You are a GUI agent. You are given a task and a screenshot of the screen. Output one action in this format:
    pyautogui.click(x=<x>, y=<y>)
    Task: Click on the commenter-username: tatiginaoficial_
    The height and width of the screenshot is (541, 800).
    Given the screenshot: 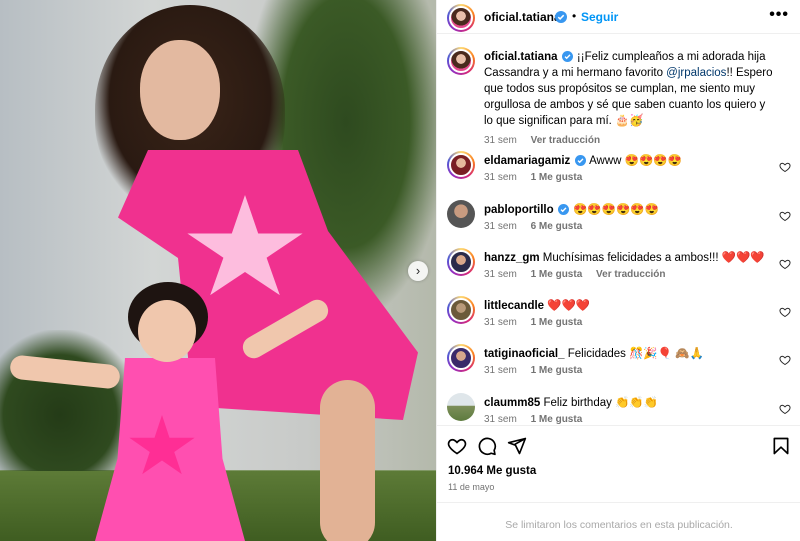 What is the action you would take?
    pyautogui.click(x=524, y=354)
    